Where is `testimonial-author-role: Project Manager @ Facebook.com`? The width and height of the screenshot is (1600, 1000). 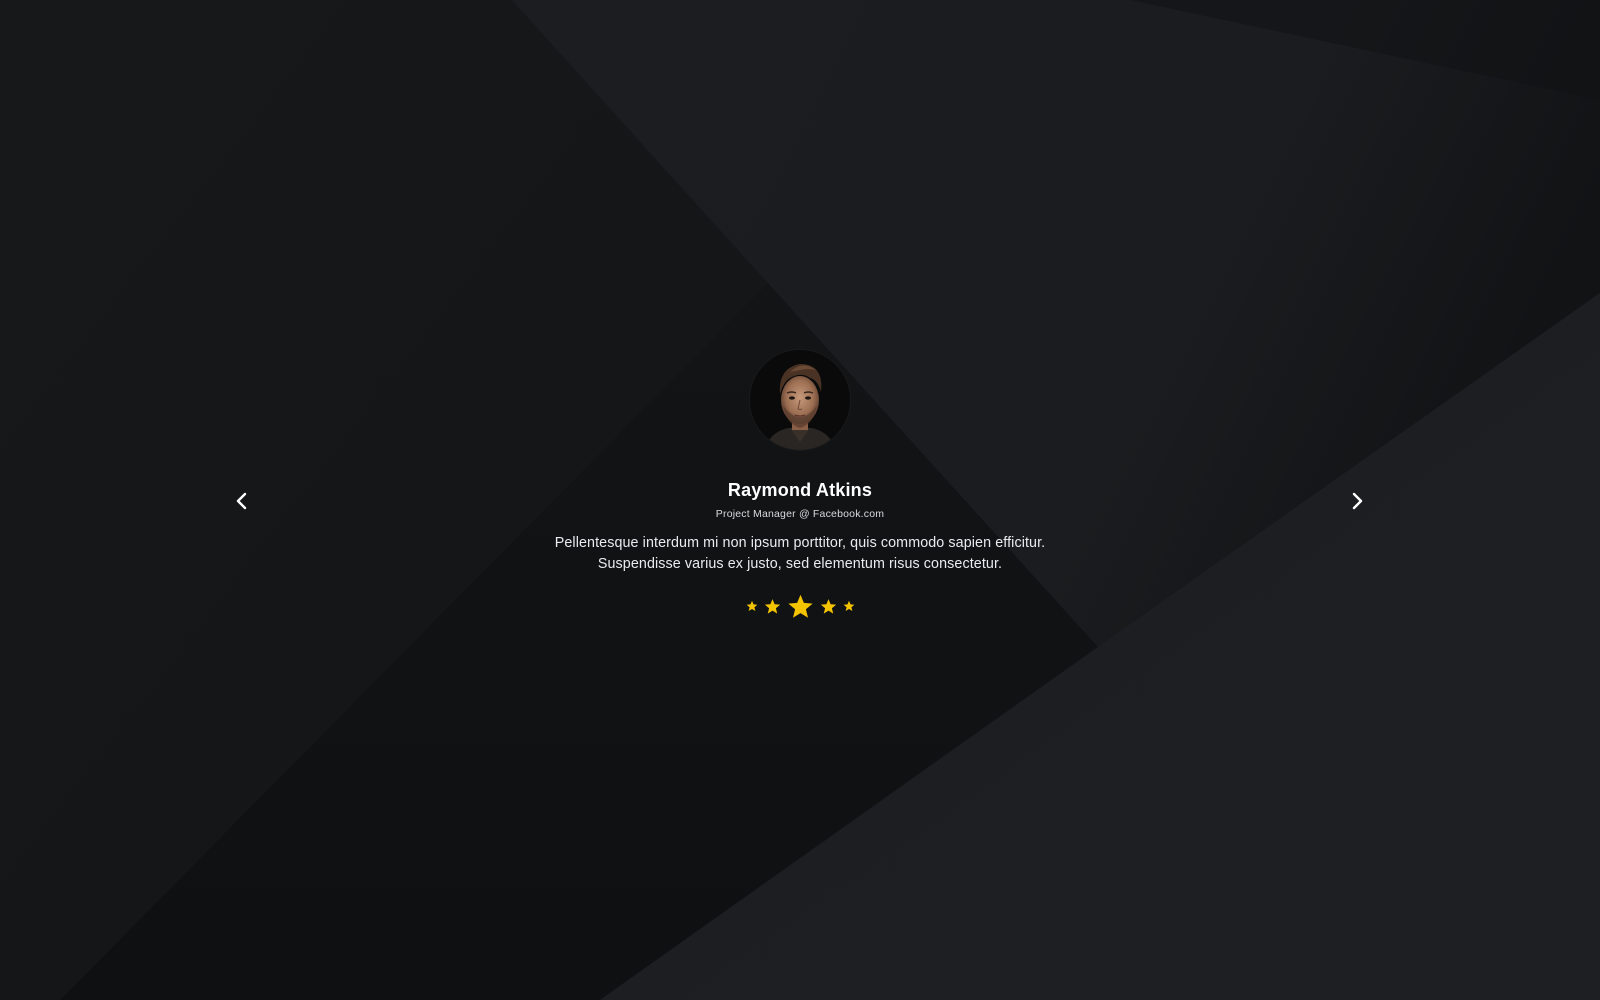 testimonial-author-role: Project Manager @ Facebook.com is located at coordinates (800, 514).